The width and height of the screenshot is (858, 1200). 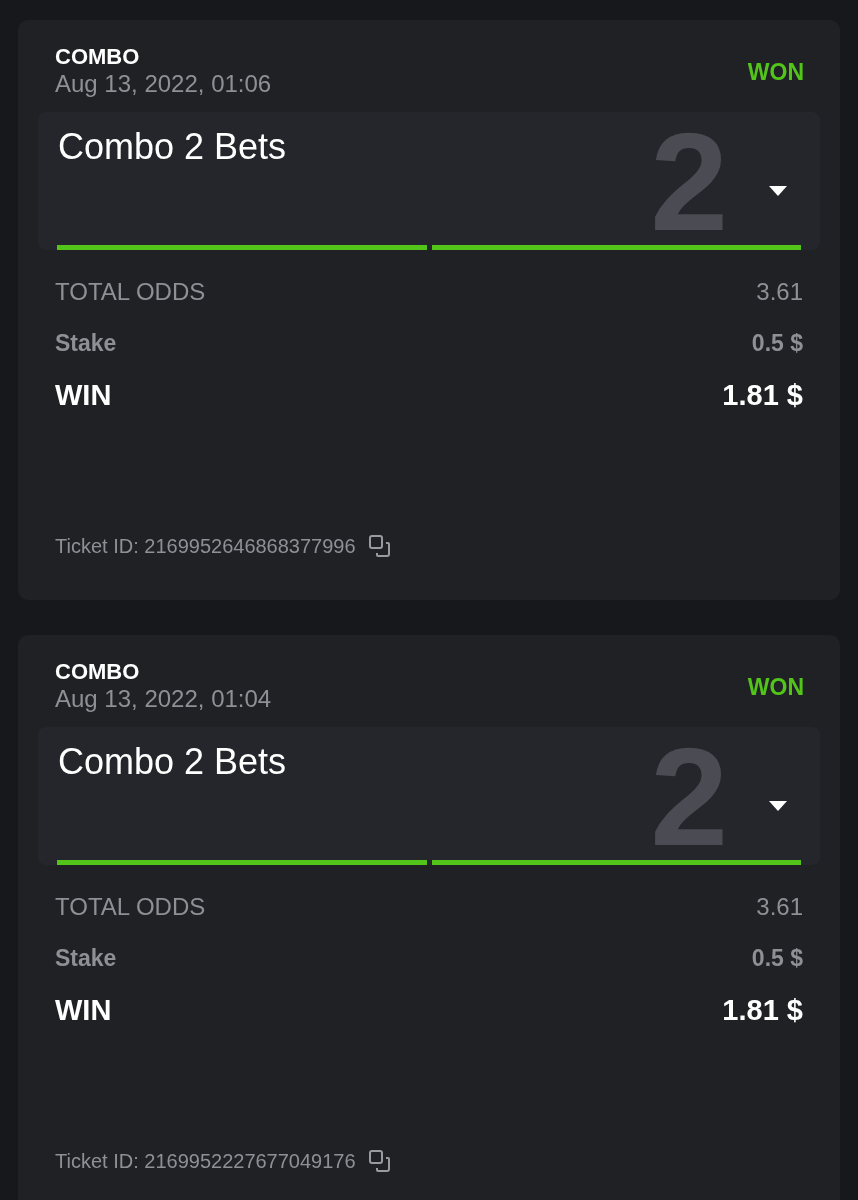 What do you see at coordinates (205, 546) in the screenshot?
I see `ticket-id: Ticket ID: 2169952646868377996` at bounding box center [205, 546].